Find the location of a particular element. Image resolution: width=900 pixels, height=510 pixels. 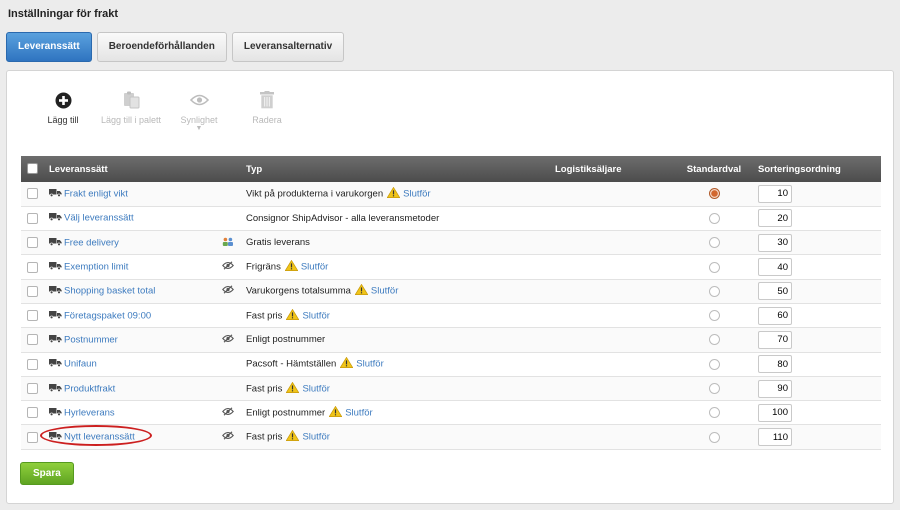

type-cell: Frigräns Slutför is located at coordinates (394, 267).